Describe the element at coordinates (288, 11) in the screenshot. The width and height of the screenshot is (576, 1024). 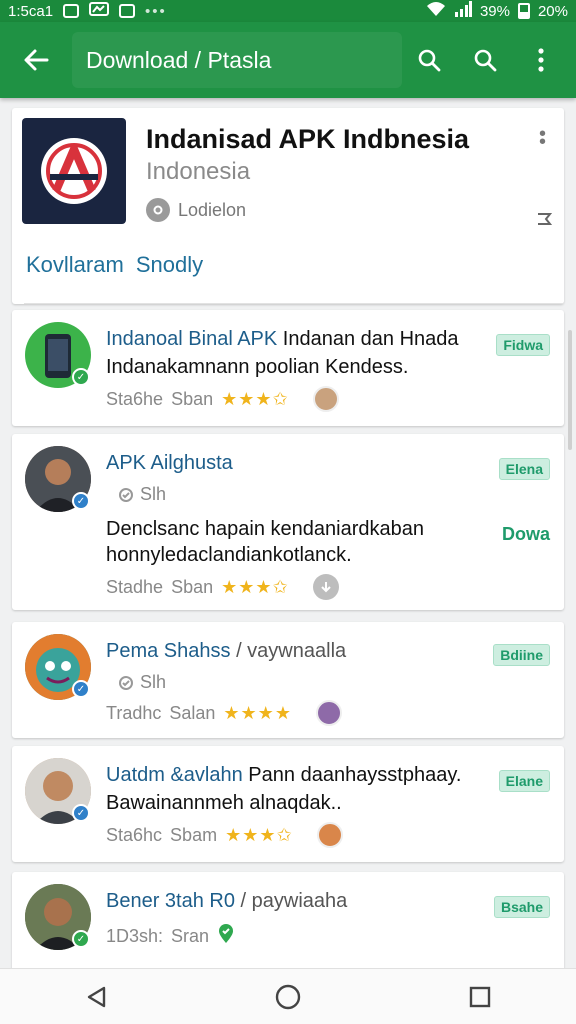
I see `status-bar: 1:5ca1 ••• 39% 20%` at that location.